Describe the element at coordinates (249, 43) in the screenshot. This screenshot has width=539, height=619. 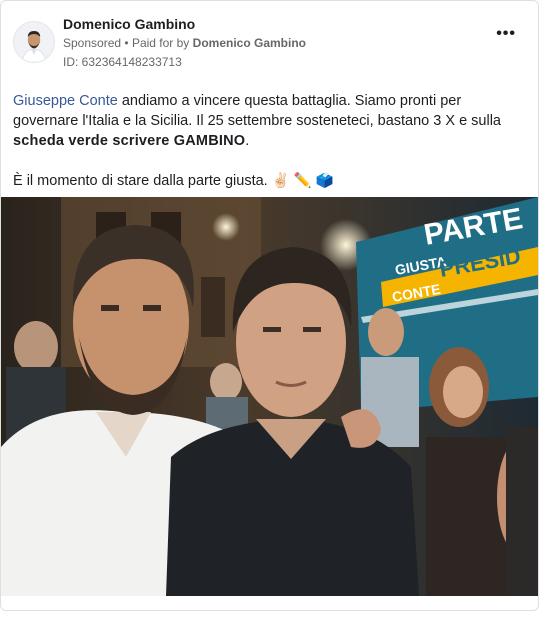
I see `paid-for-name: Domenico Gambino` at that location.